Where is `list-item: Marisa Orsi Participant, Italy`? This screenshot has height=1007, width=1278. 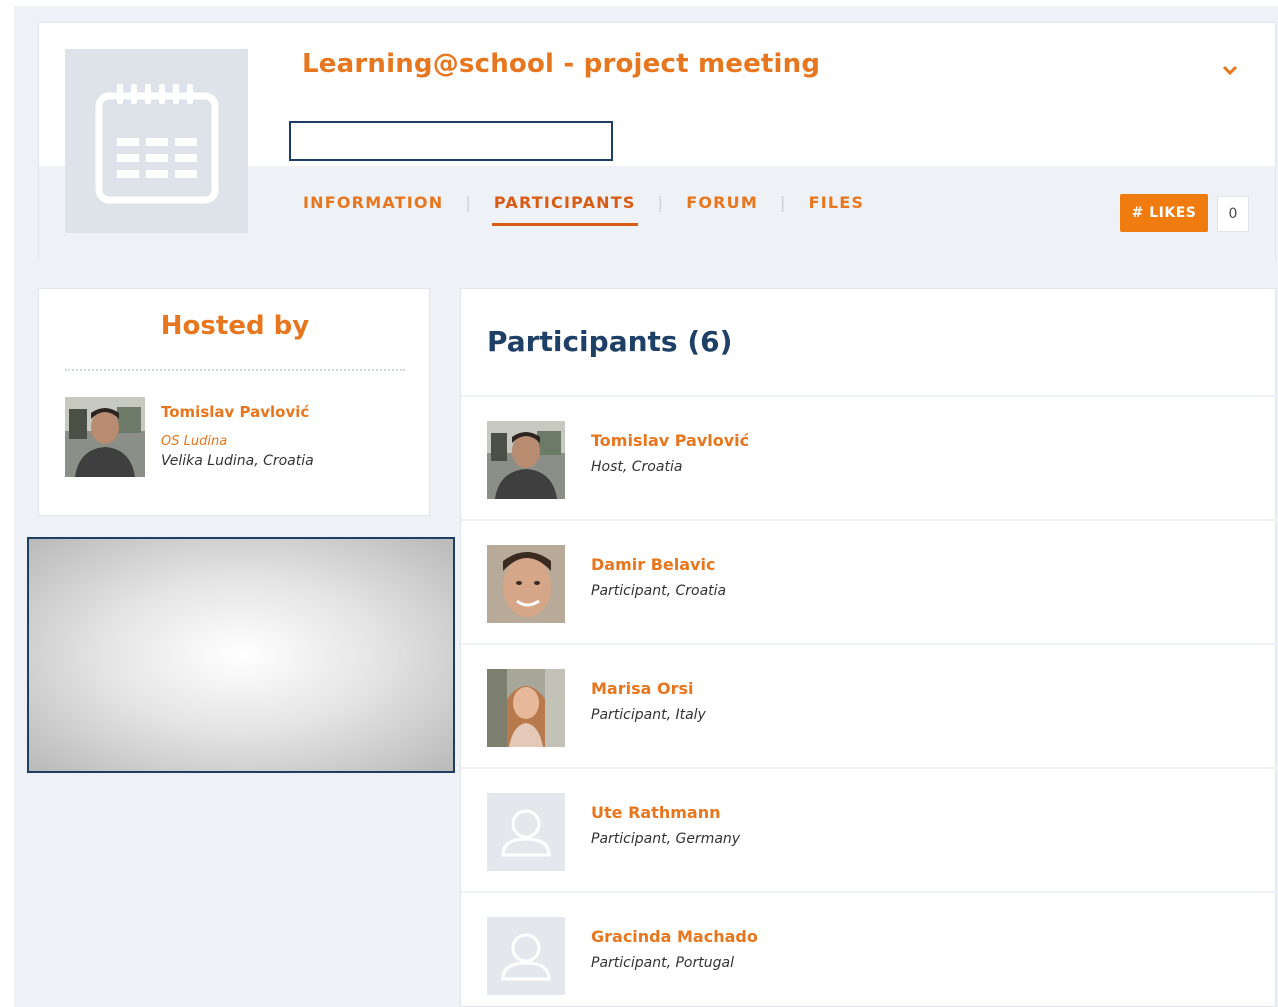 list-item: Marisa Orsi Participant, Italy is located at coordinates (869, 705).